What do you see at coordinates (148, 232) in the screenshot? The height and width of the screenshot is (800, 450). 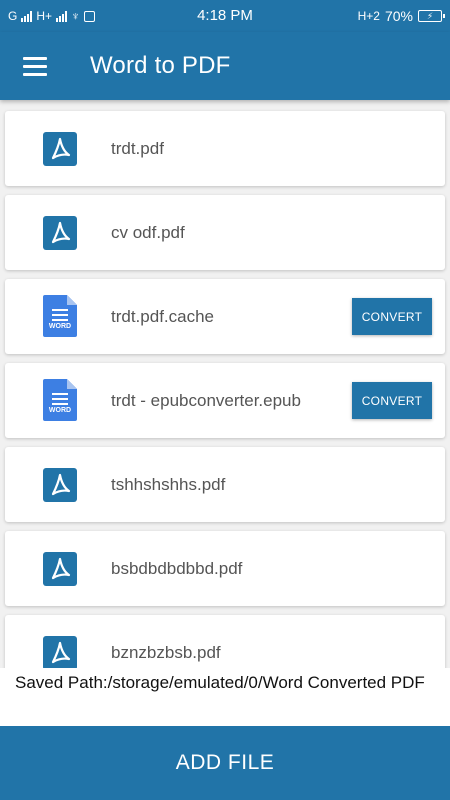 I see `file-name: cv odf.pdf` at bounding box center [148, 232].